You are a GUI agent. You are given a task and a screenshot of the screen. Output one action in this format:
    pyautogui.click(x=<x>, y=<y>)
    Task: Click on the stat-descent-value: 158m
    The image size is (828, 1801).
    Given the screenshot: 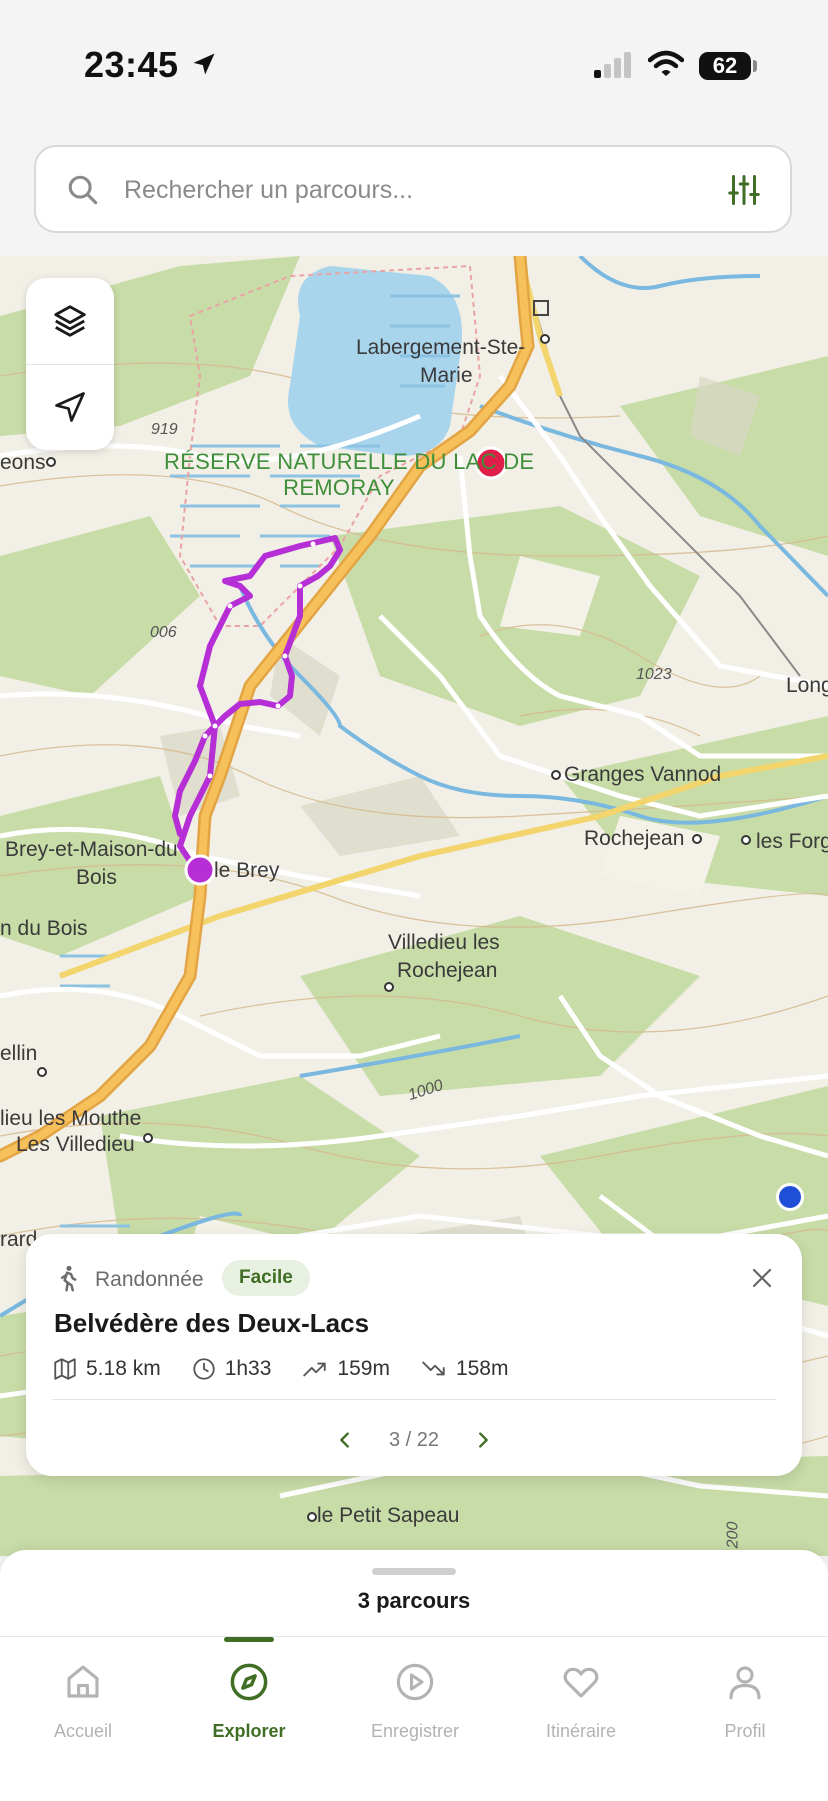 What is the action you would take?
    pyautogui.click(x=482, y=1368)
    